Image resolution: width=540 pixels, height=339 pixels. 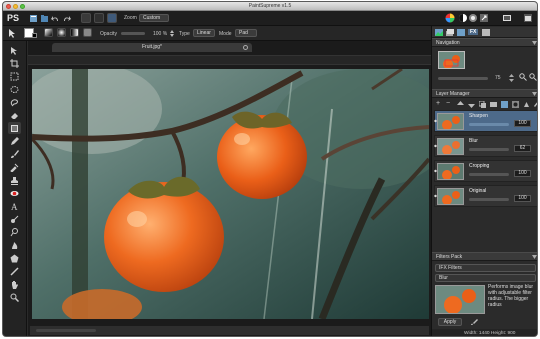 What do you see at coordinates (485, 121) in the screenshot?
I see `layer-item: Sharpen 100` at bounding box center [485, 121].